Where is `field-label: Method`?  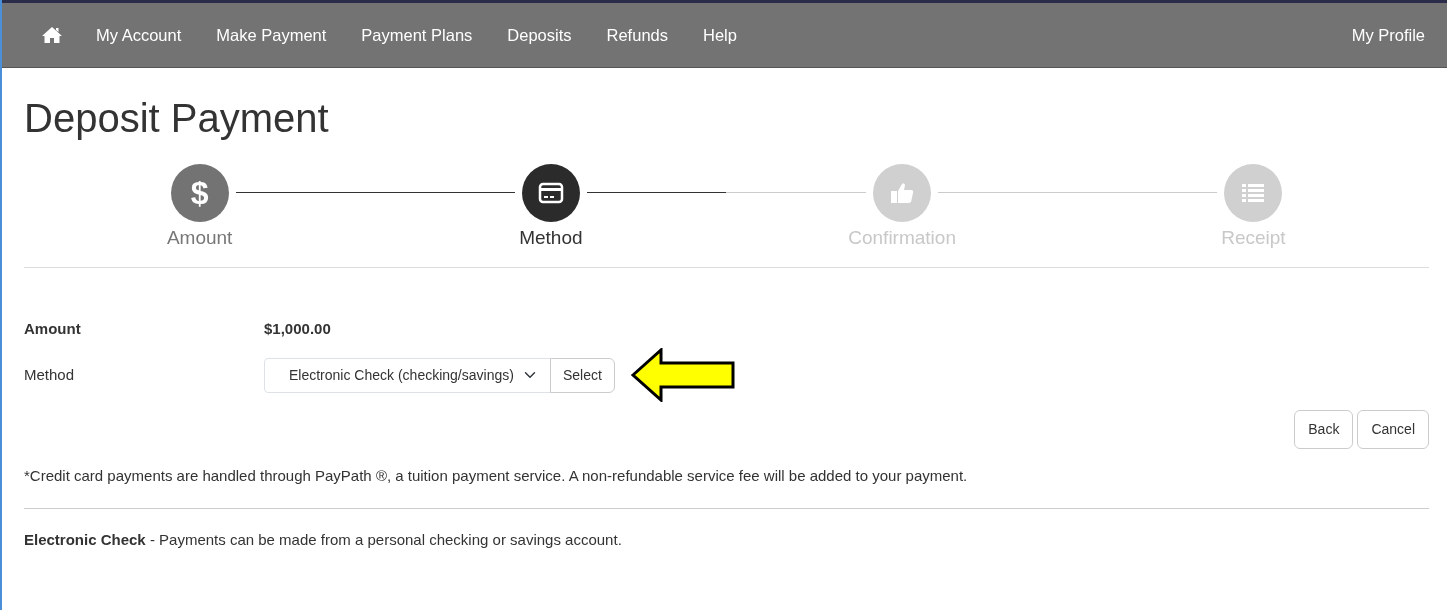 field-label: Method is located at coordinates (50, 374).